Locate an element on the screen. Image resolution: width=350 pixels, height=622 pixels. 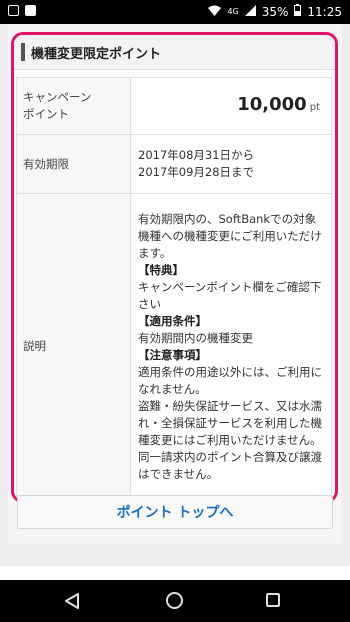
status-bar: 4G 35% 11:25 is located at coordinates (175, 12).